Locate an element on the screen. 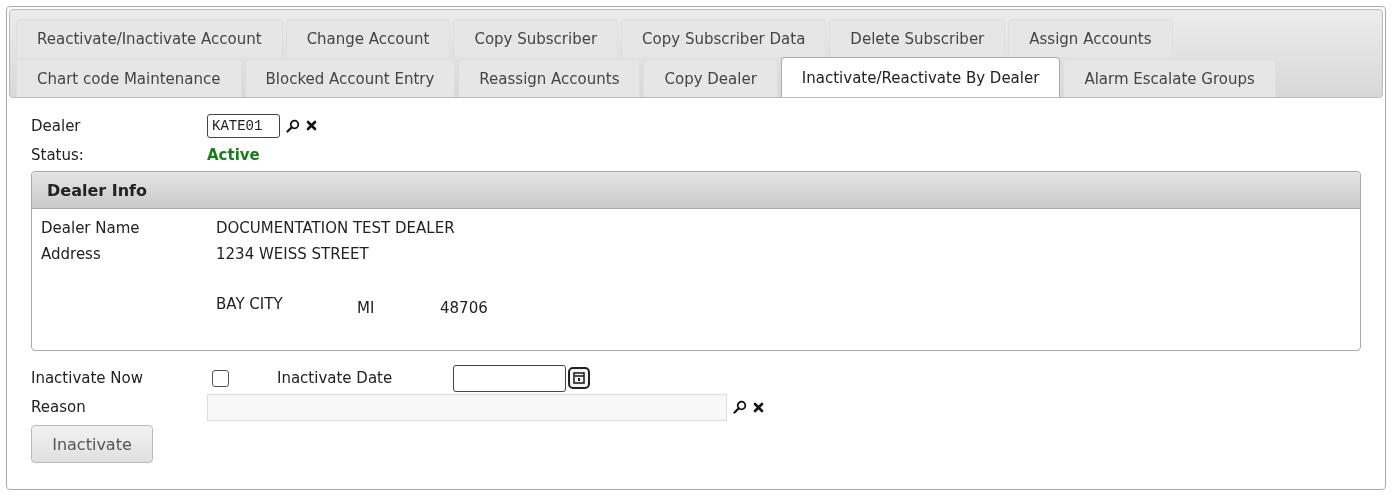 Image resolution: width=1394 pixels, height=498 pixels. date-field is located at coordinates (509, 378).